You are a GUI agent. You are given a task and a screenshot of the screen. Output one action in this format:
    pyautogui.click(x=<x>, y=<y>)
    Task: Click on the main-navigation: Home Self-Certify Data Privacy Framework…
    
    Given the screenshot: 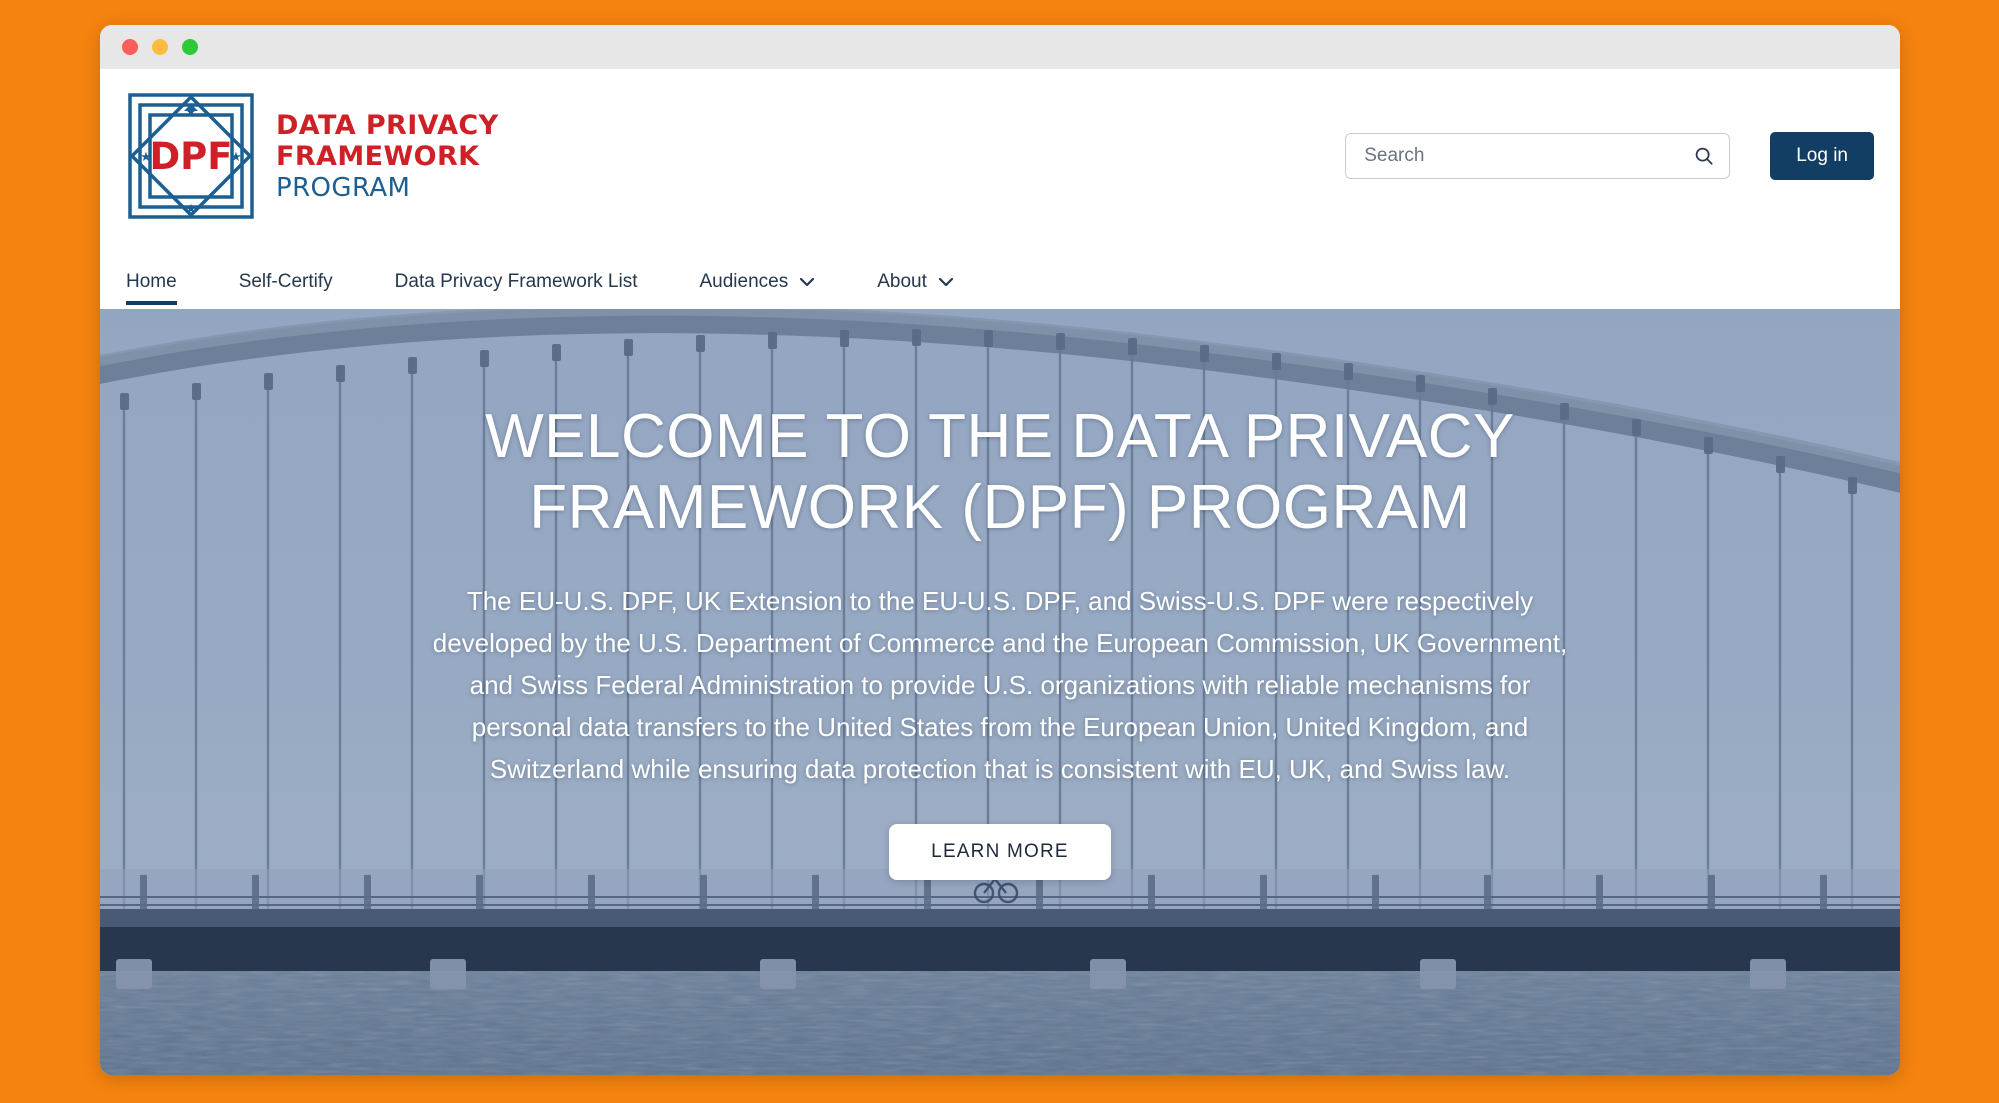 What is the action you would take?
    pyautogui.click(x=1000, y=276)
    